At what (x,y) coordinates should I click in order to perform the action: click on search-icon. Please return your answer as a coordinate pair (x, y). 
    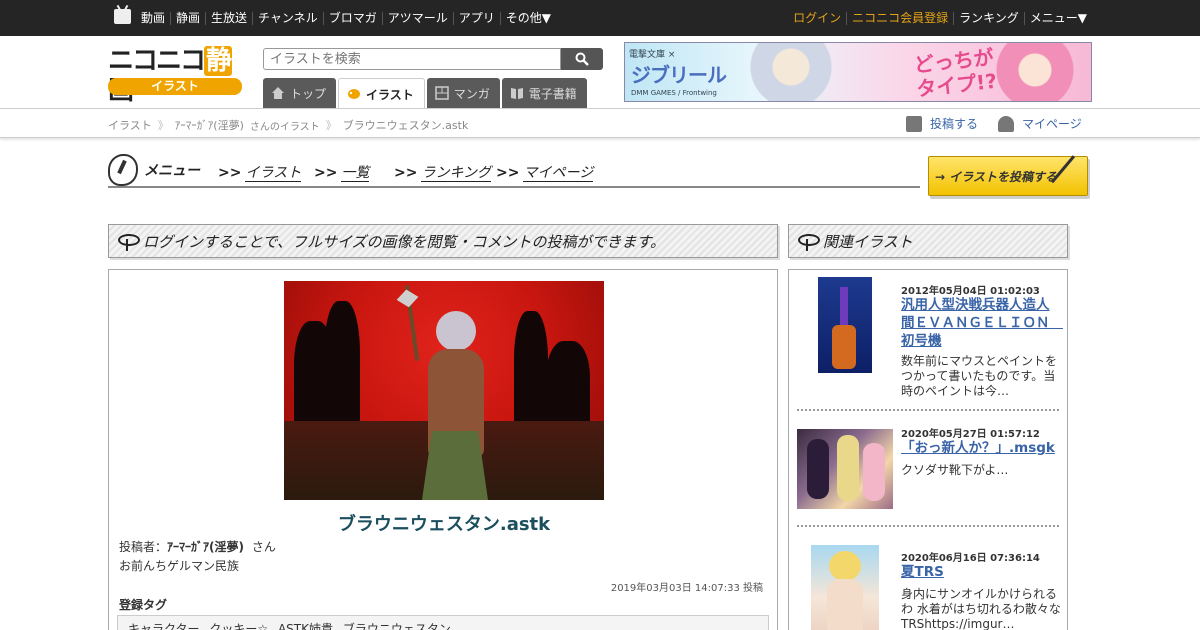
    Looking at the image, I should click on (582, 59).